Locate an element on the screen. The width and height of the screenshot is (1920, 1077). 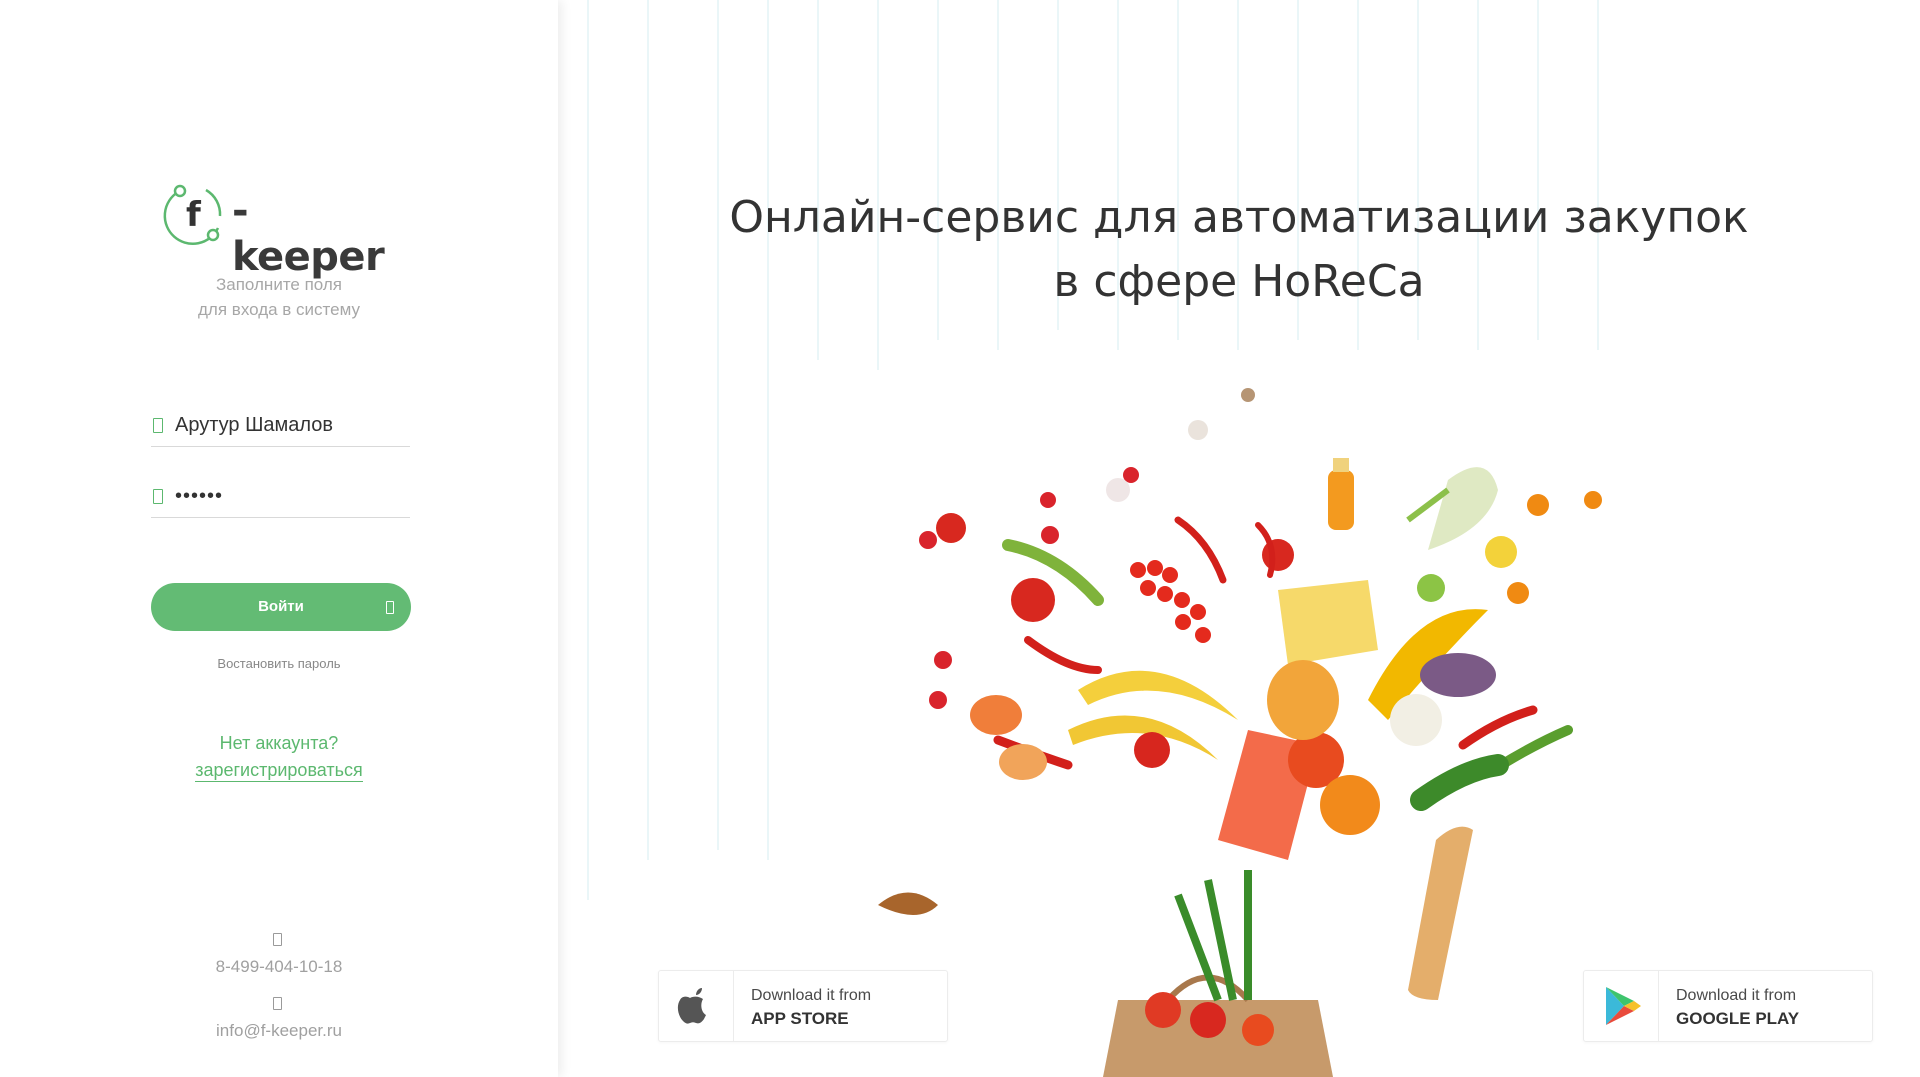
googleplay-button: Download it from GOOGLE PLAY is located at coordinates (1728, 1006).